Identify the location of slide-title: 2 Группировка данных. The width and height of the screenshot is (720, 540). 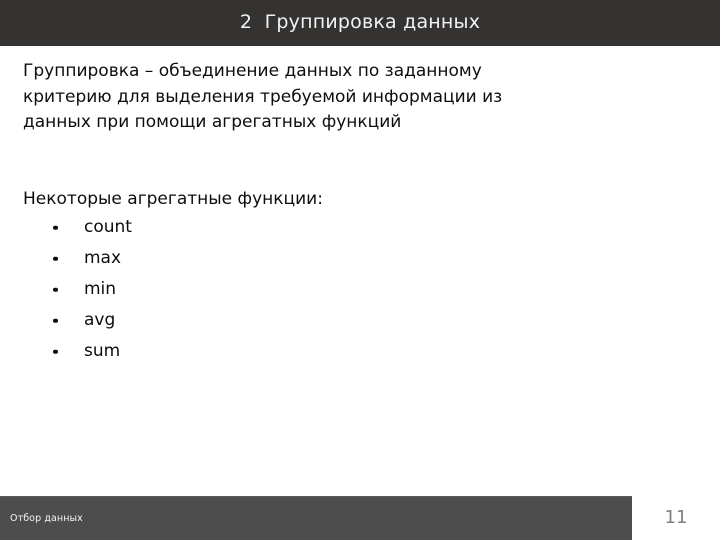
(360, 21).